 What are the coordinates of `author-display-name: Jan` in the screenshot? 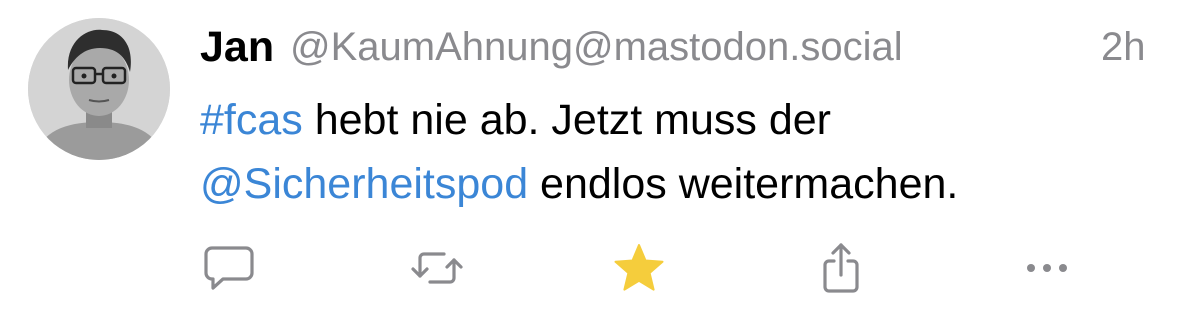 It's located at (237, 47).